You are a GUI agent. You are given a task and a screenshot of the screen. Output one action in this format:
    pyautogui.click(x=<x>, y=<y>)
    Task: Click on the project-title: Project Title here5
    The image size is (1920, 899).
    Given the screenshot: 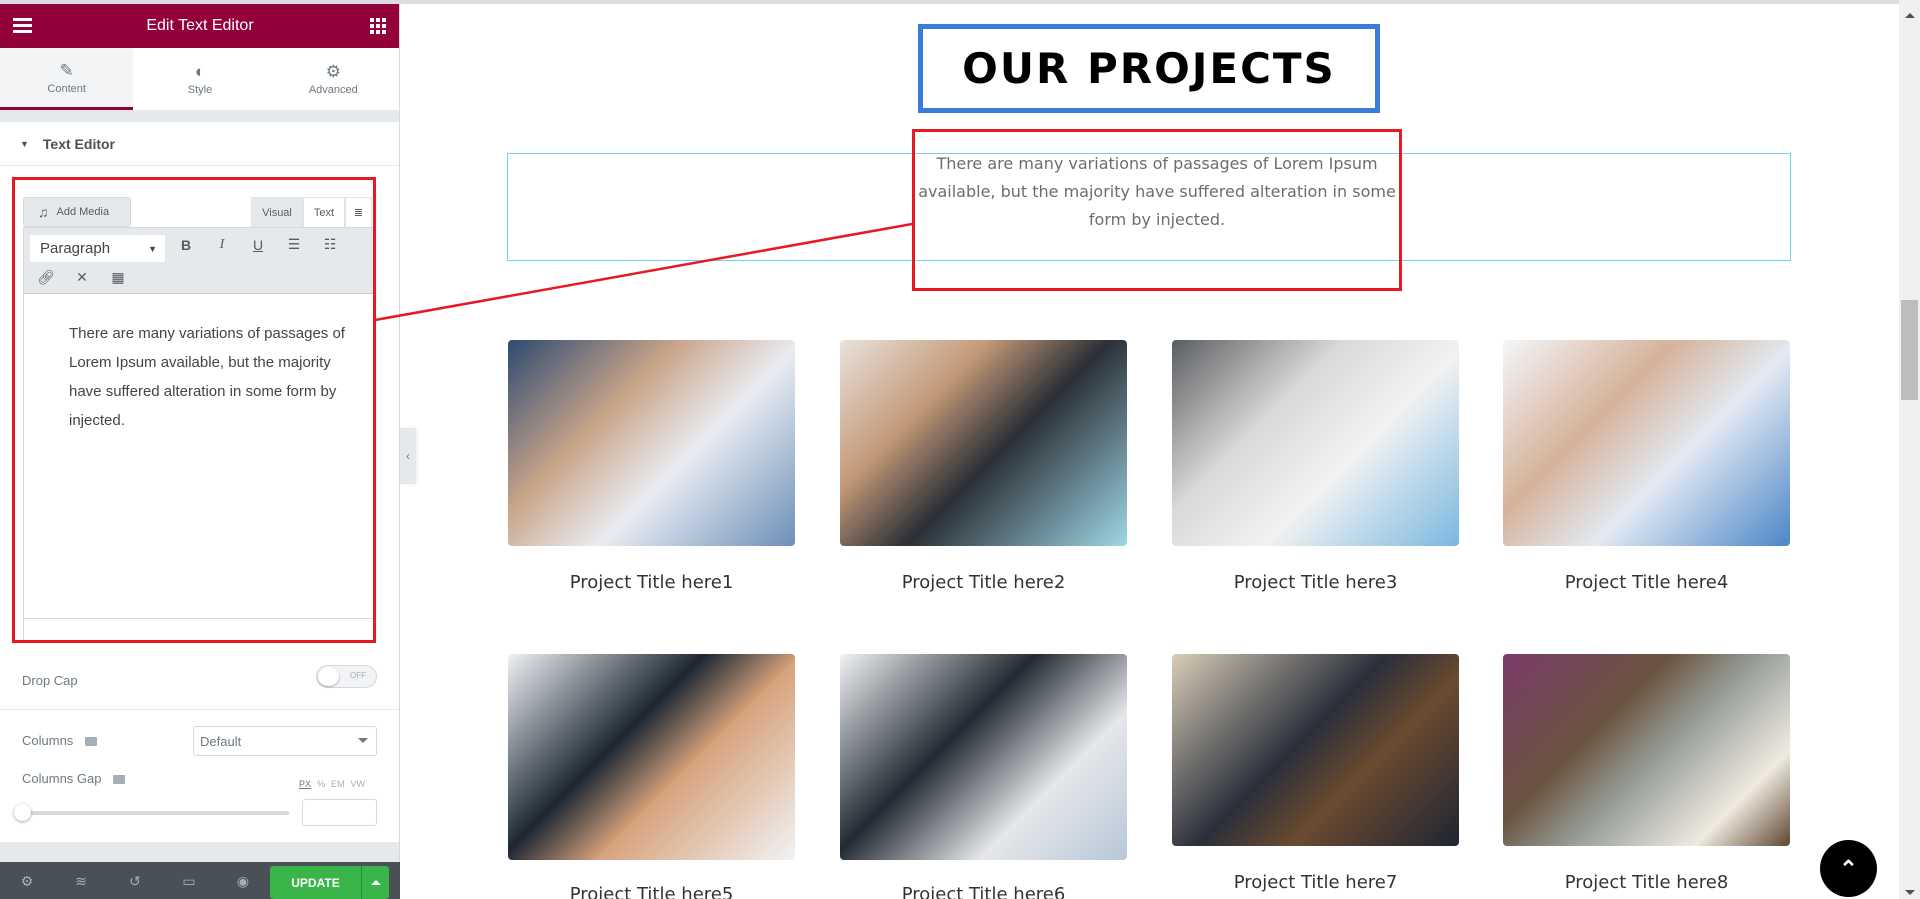 What is the action you would take?
    pyautogui.click(x=651, y=891)
    